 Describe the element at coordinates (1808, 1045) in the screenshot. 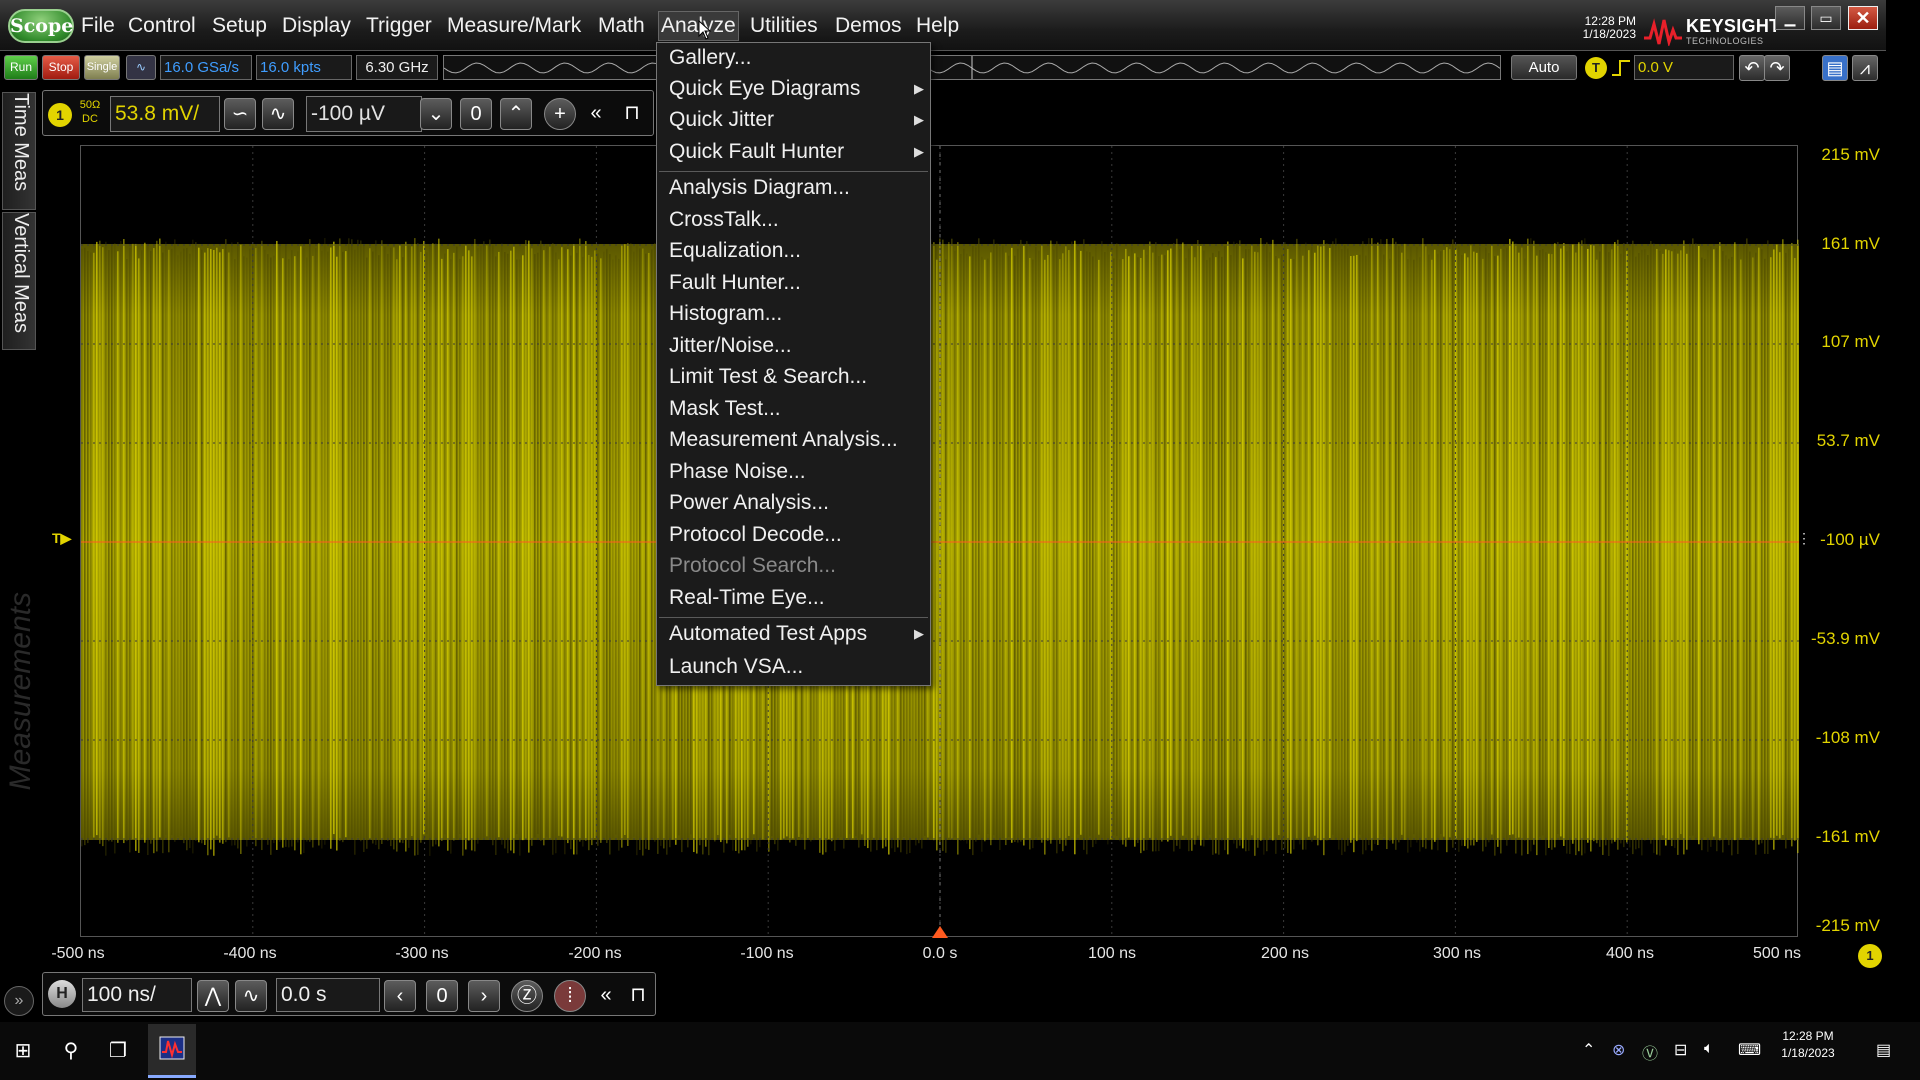

I see `taskbar-clock: 12:28 PM 1/18/2023` at that location.